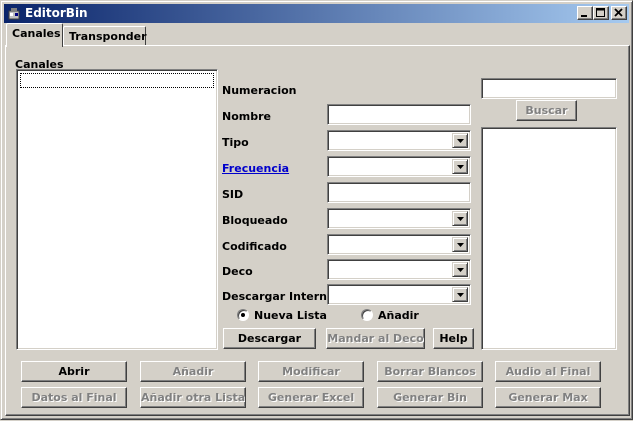  I want to click on deco-dropdown-button, so click(460, 269).